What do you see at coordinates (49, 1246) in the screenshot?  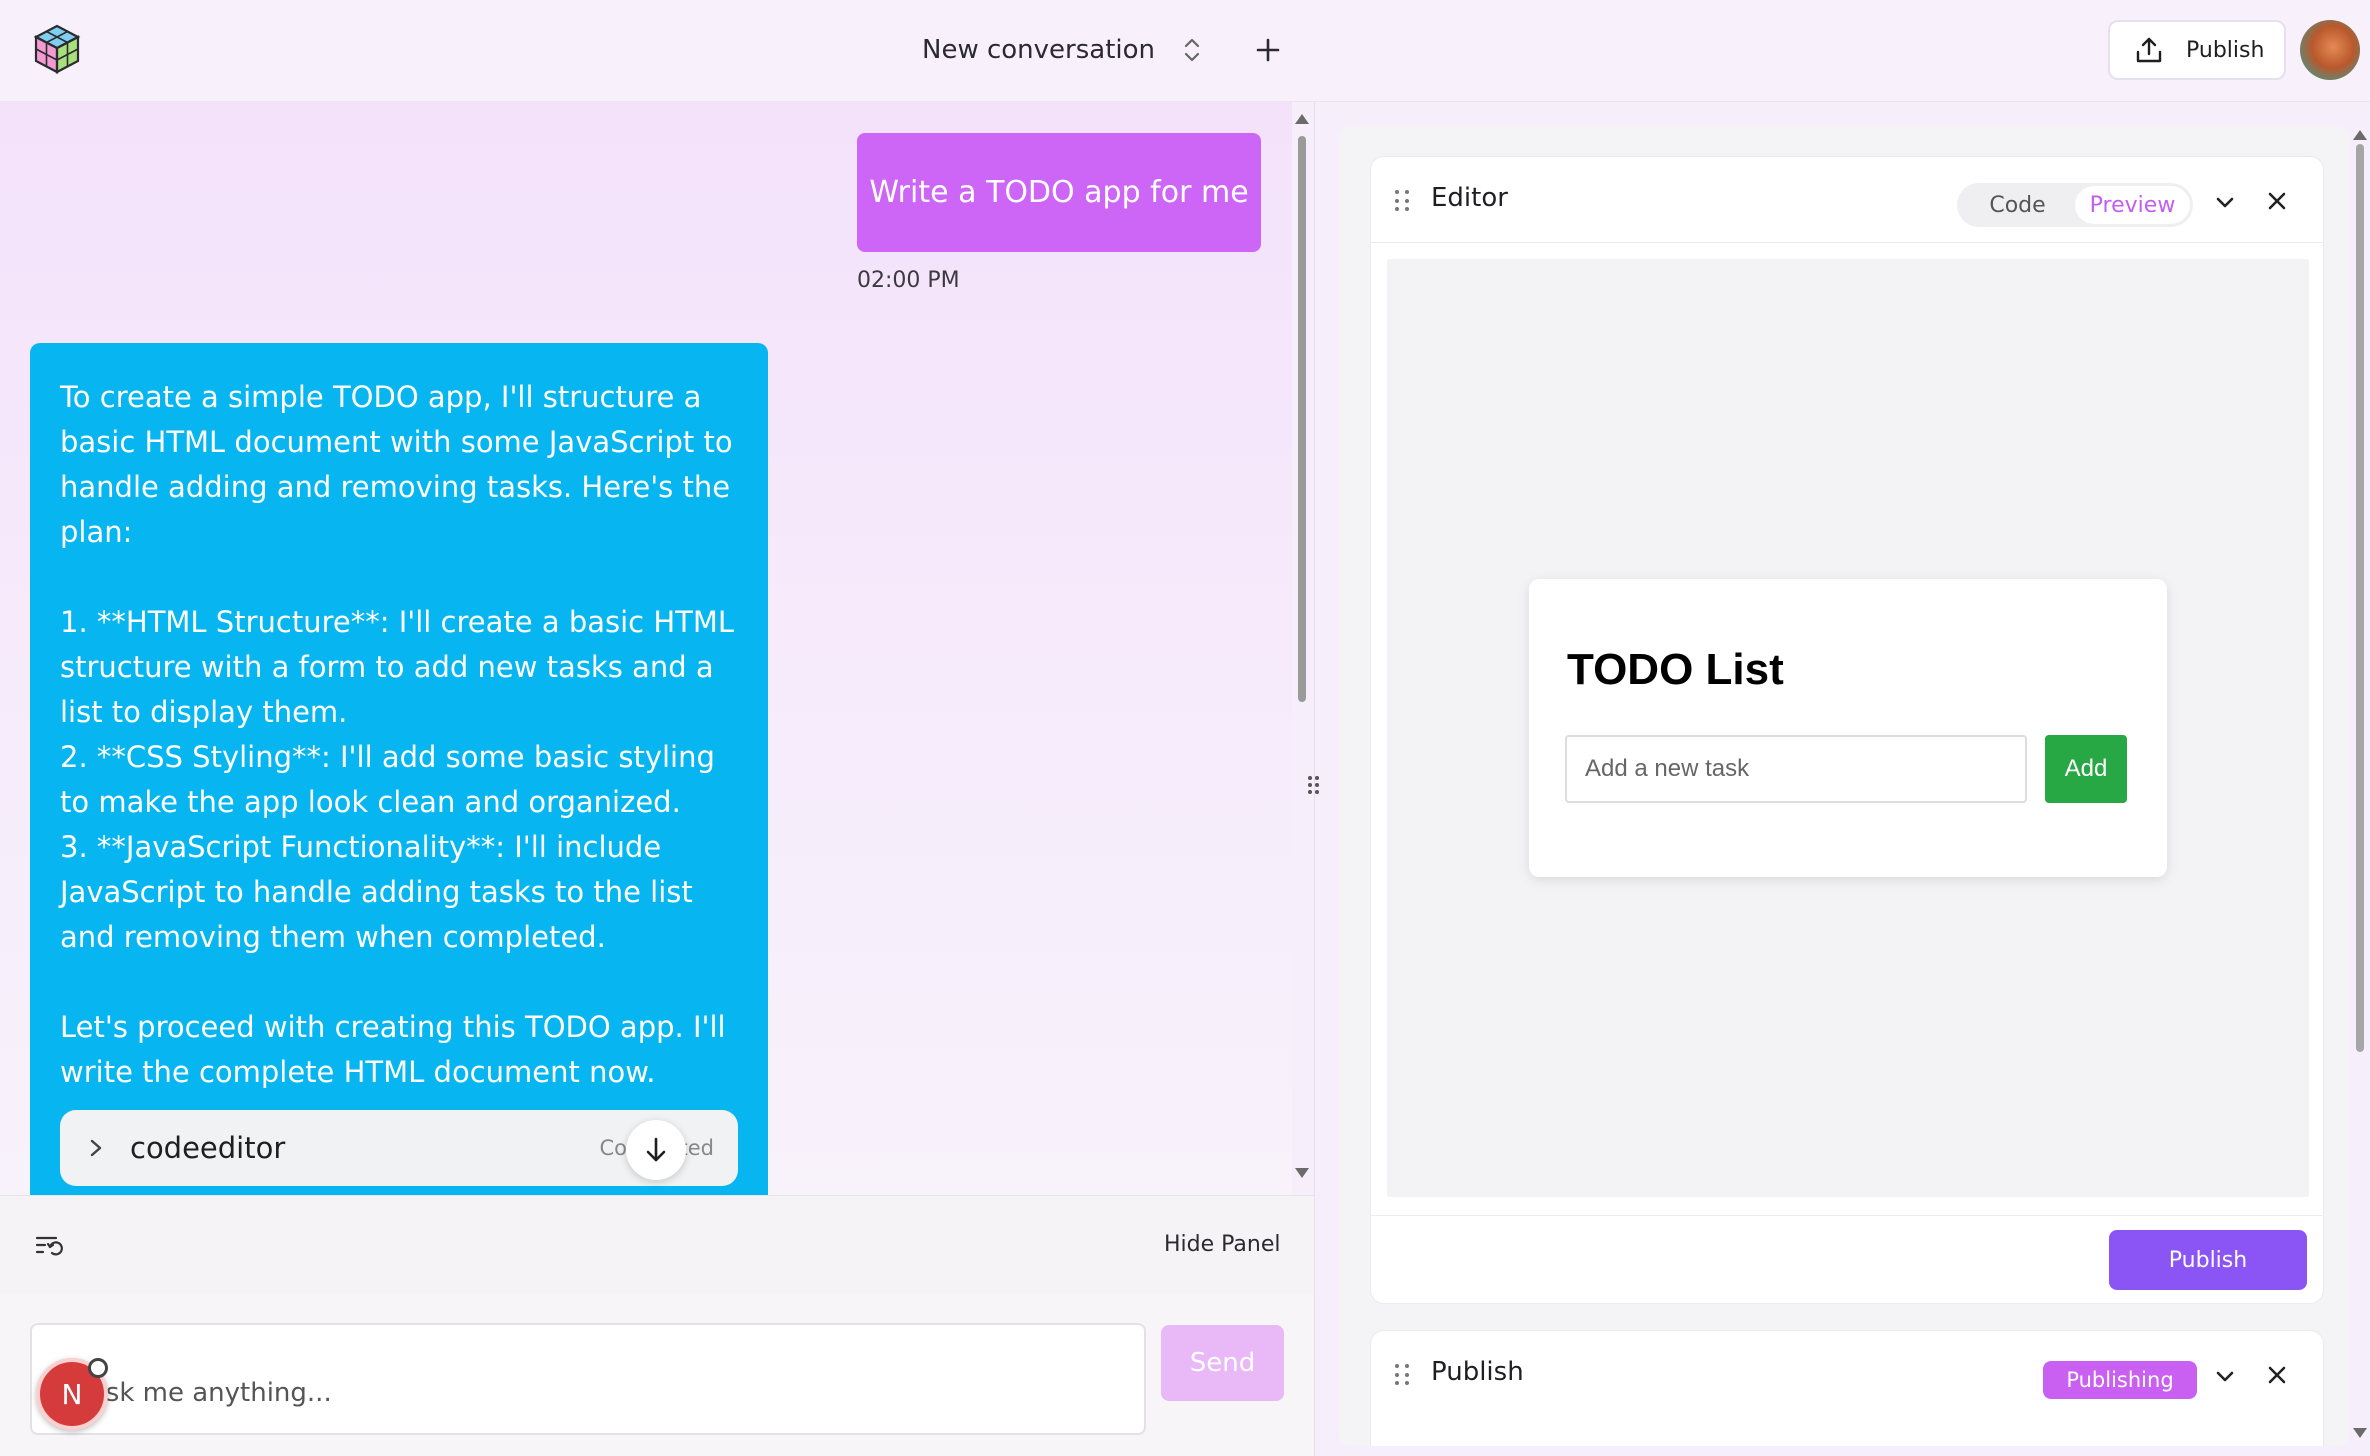 I see `history-list-icon` at bounding box center [49, 1246].